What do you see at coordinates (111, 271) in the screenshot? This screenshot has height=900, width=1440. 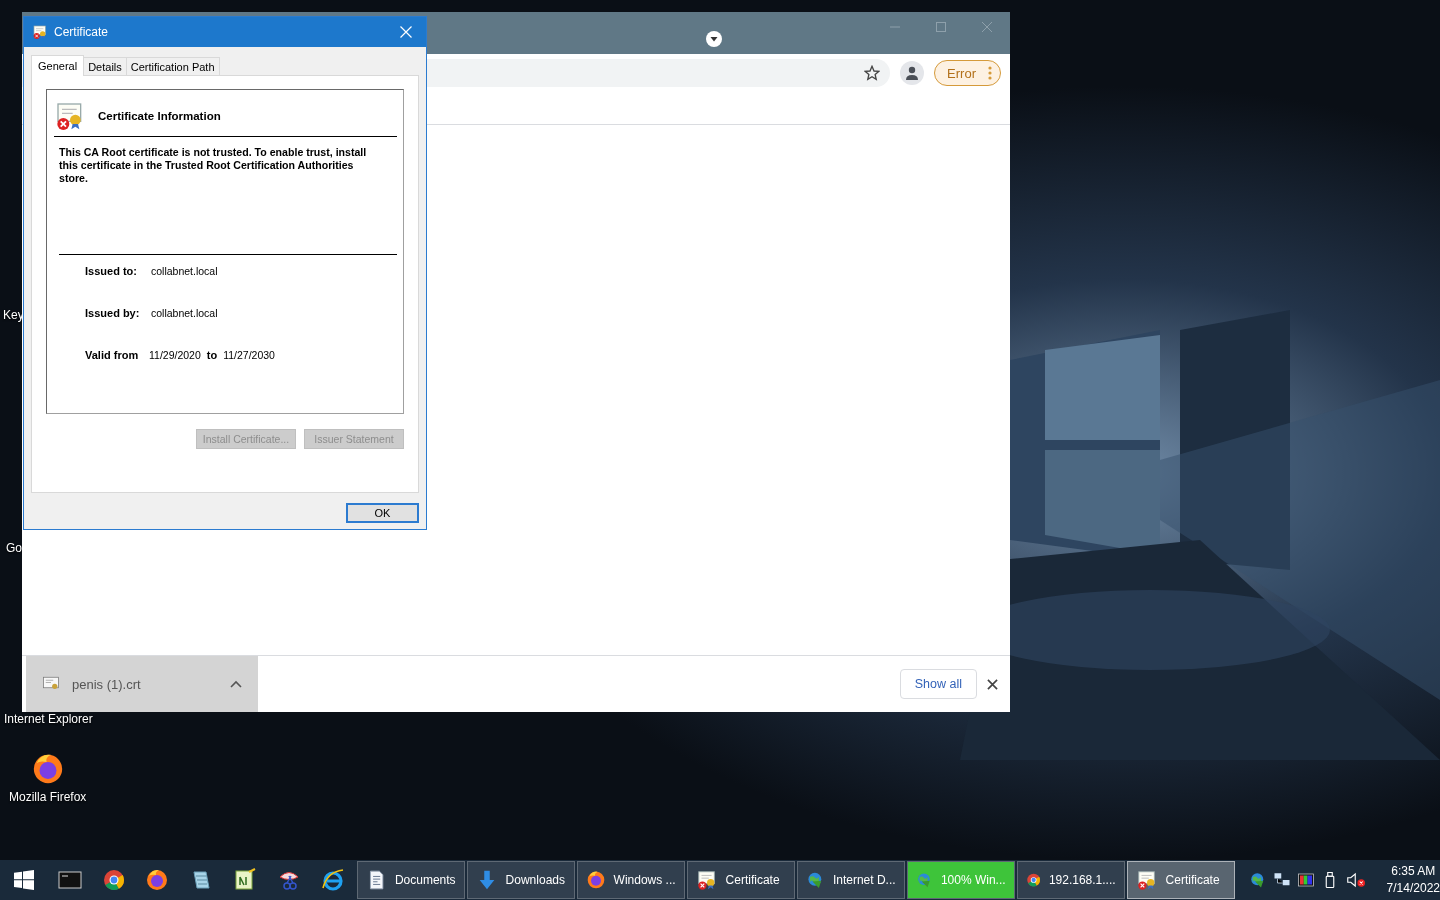 I see `field-label: Issued to:` at bounding box center [111, 271].